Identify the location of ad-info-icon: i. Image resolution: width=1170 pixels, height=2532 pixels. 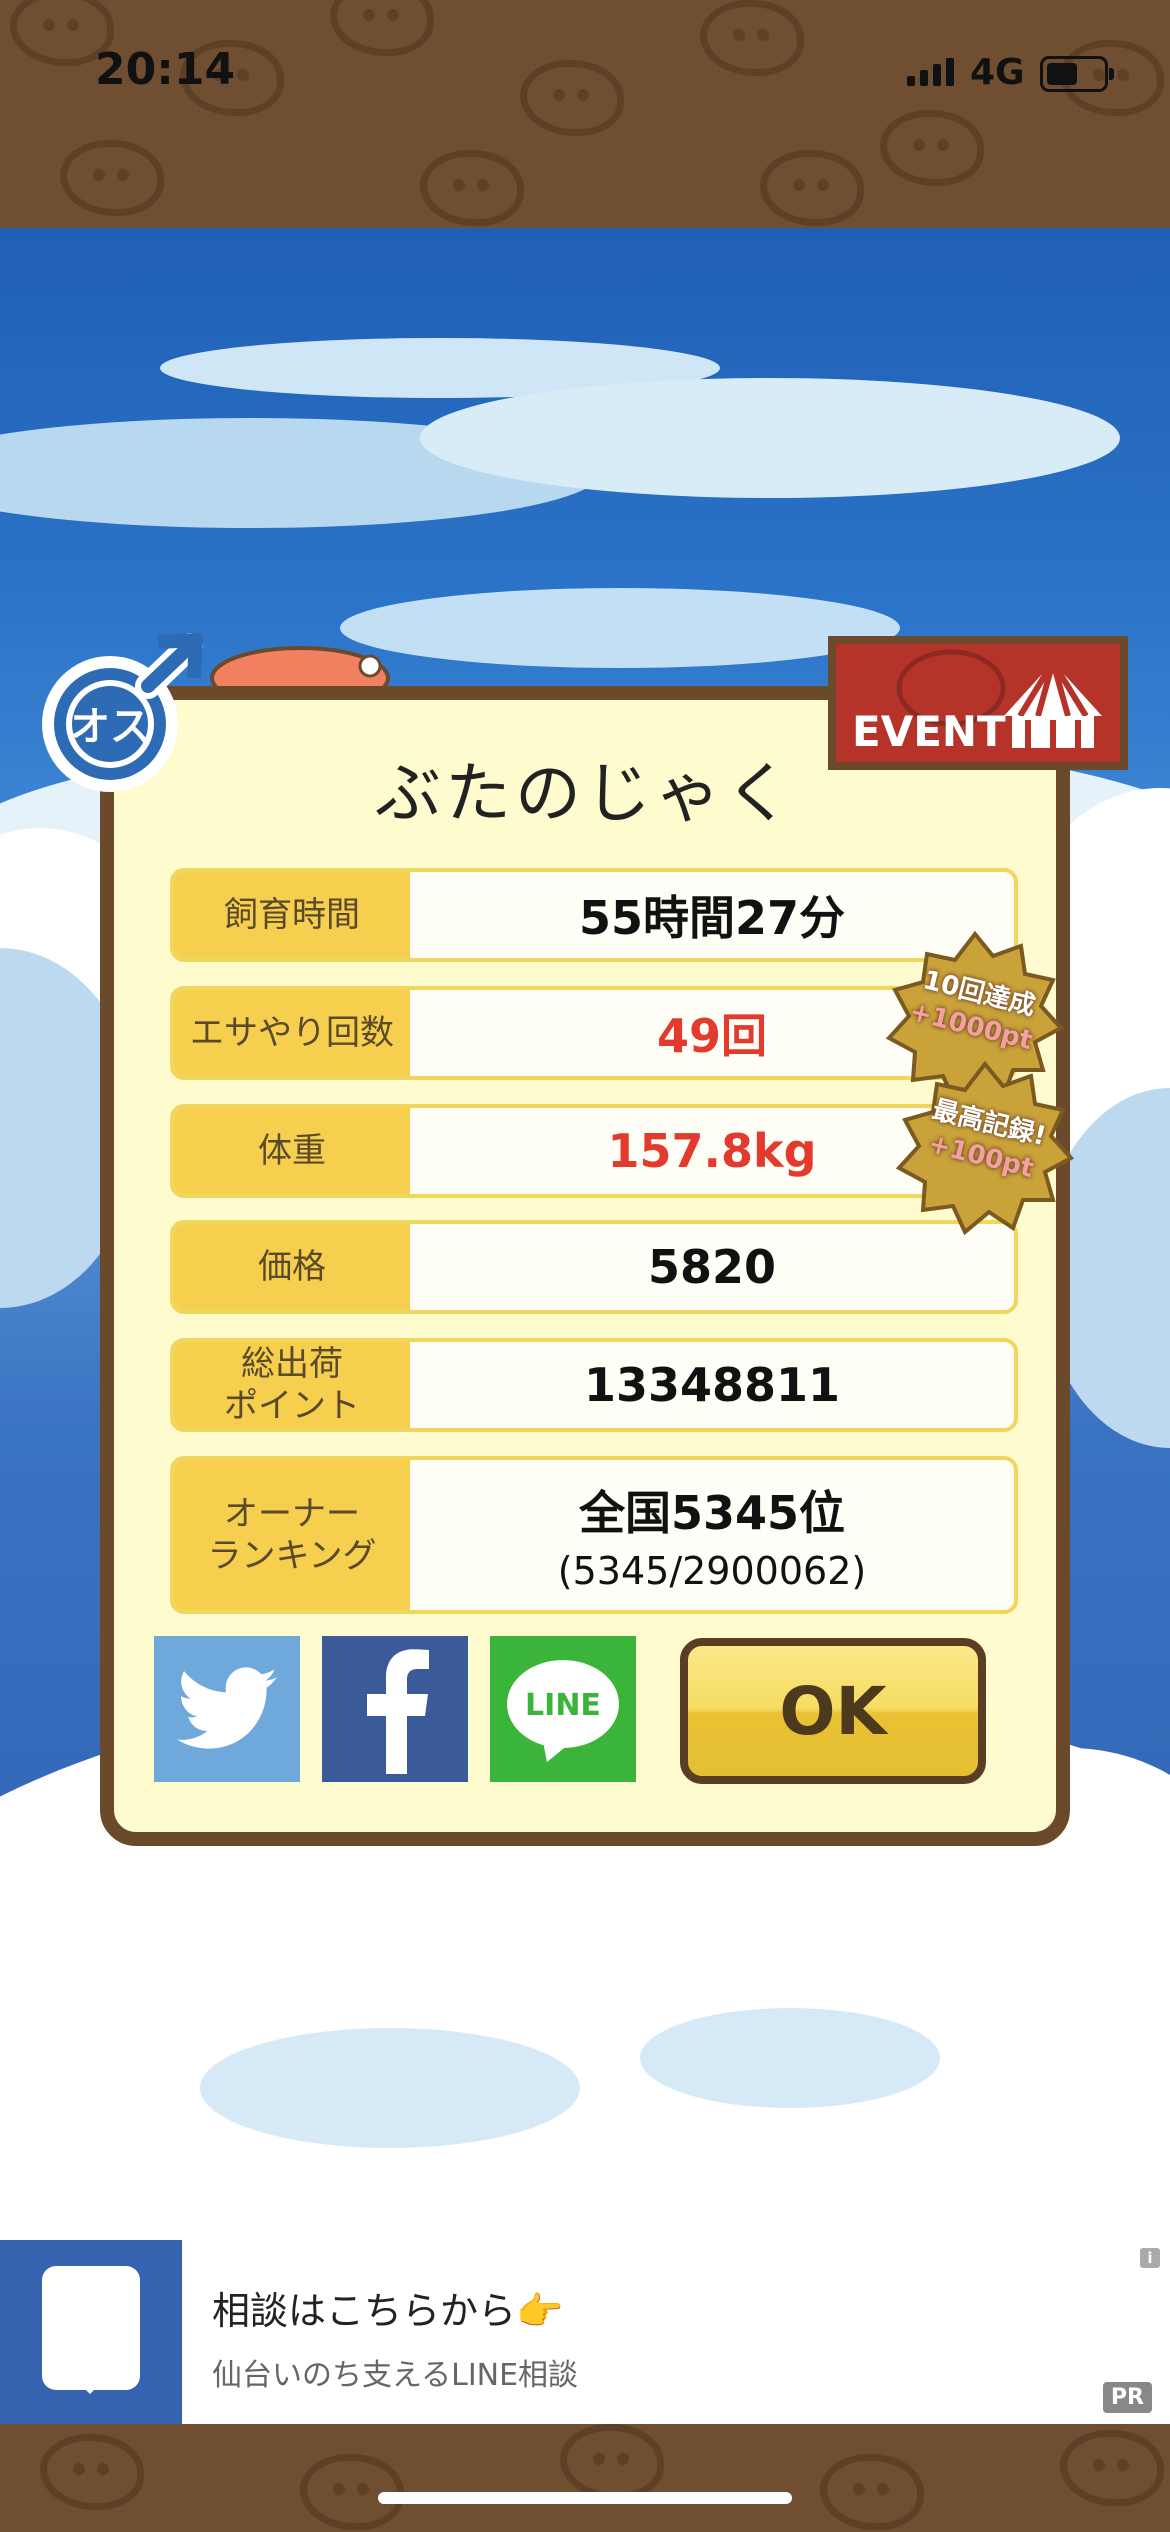
(1150, 2258).